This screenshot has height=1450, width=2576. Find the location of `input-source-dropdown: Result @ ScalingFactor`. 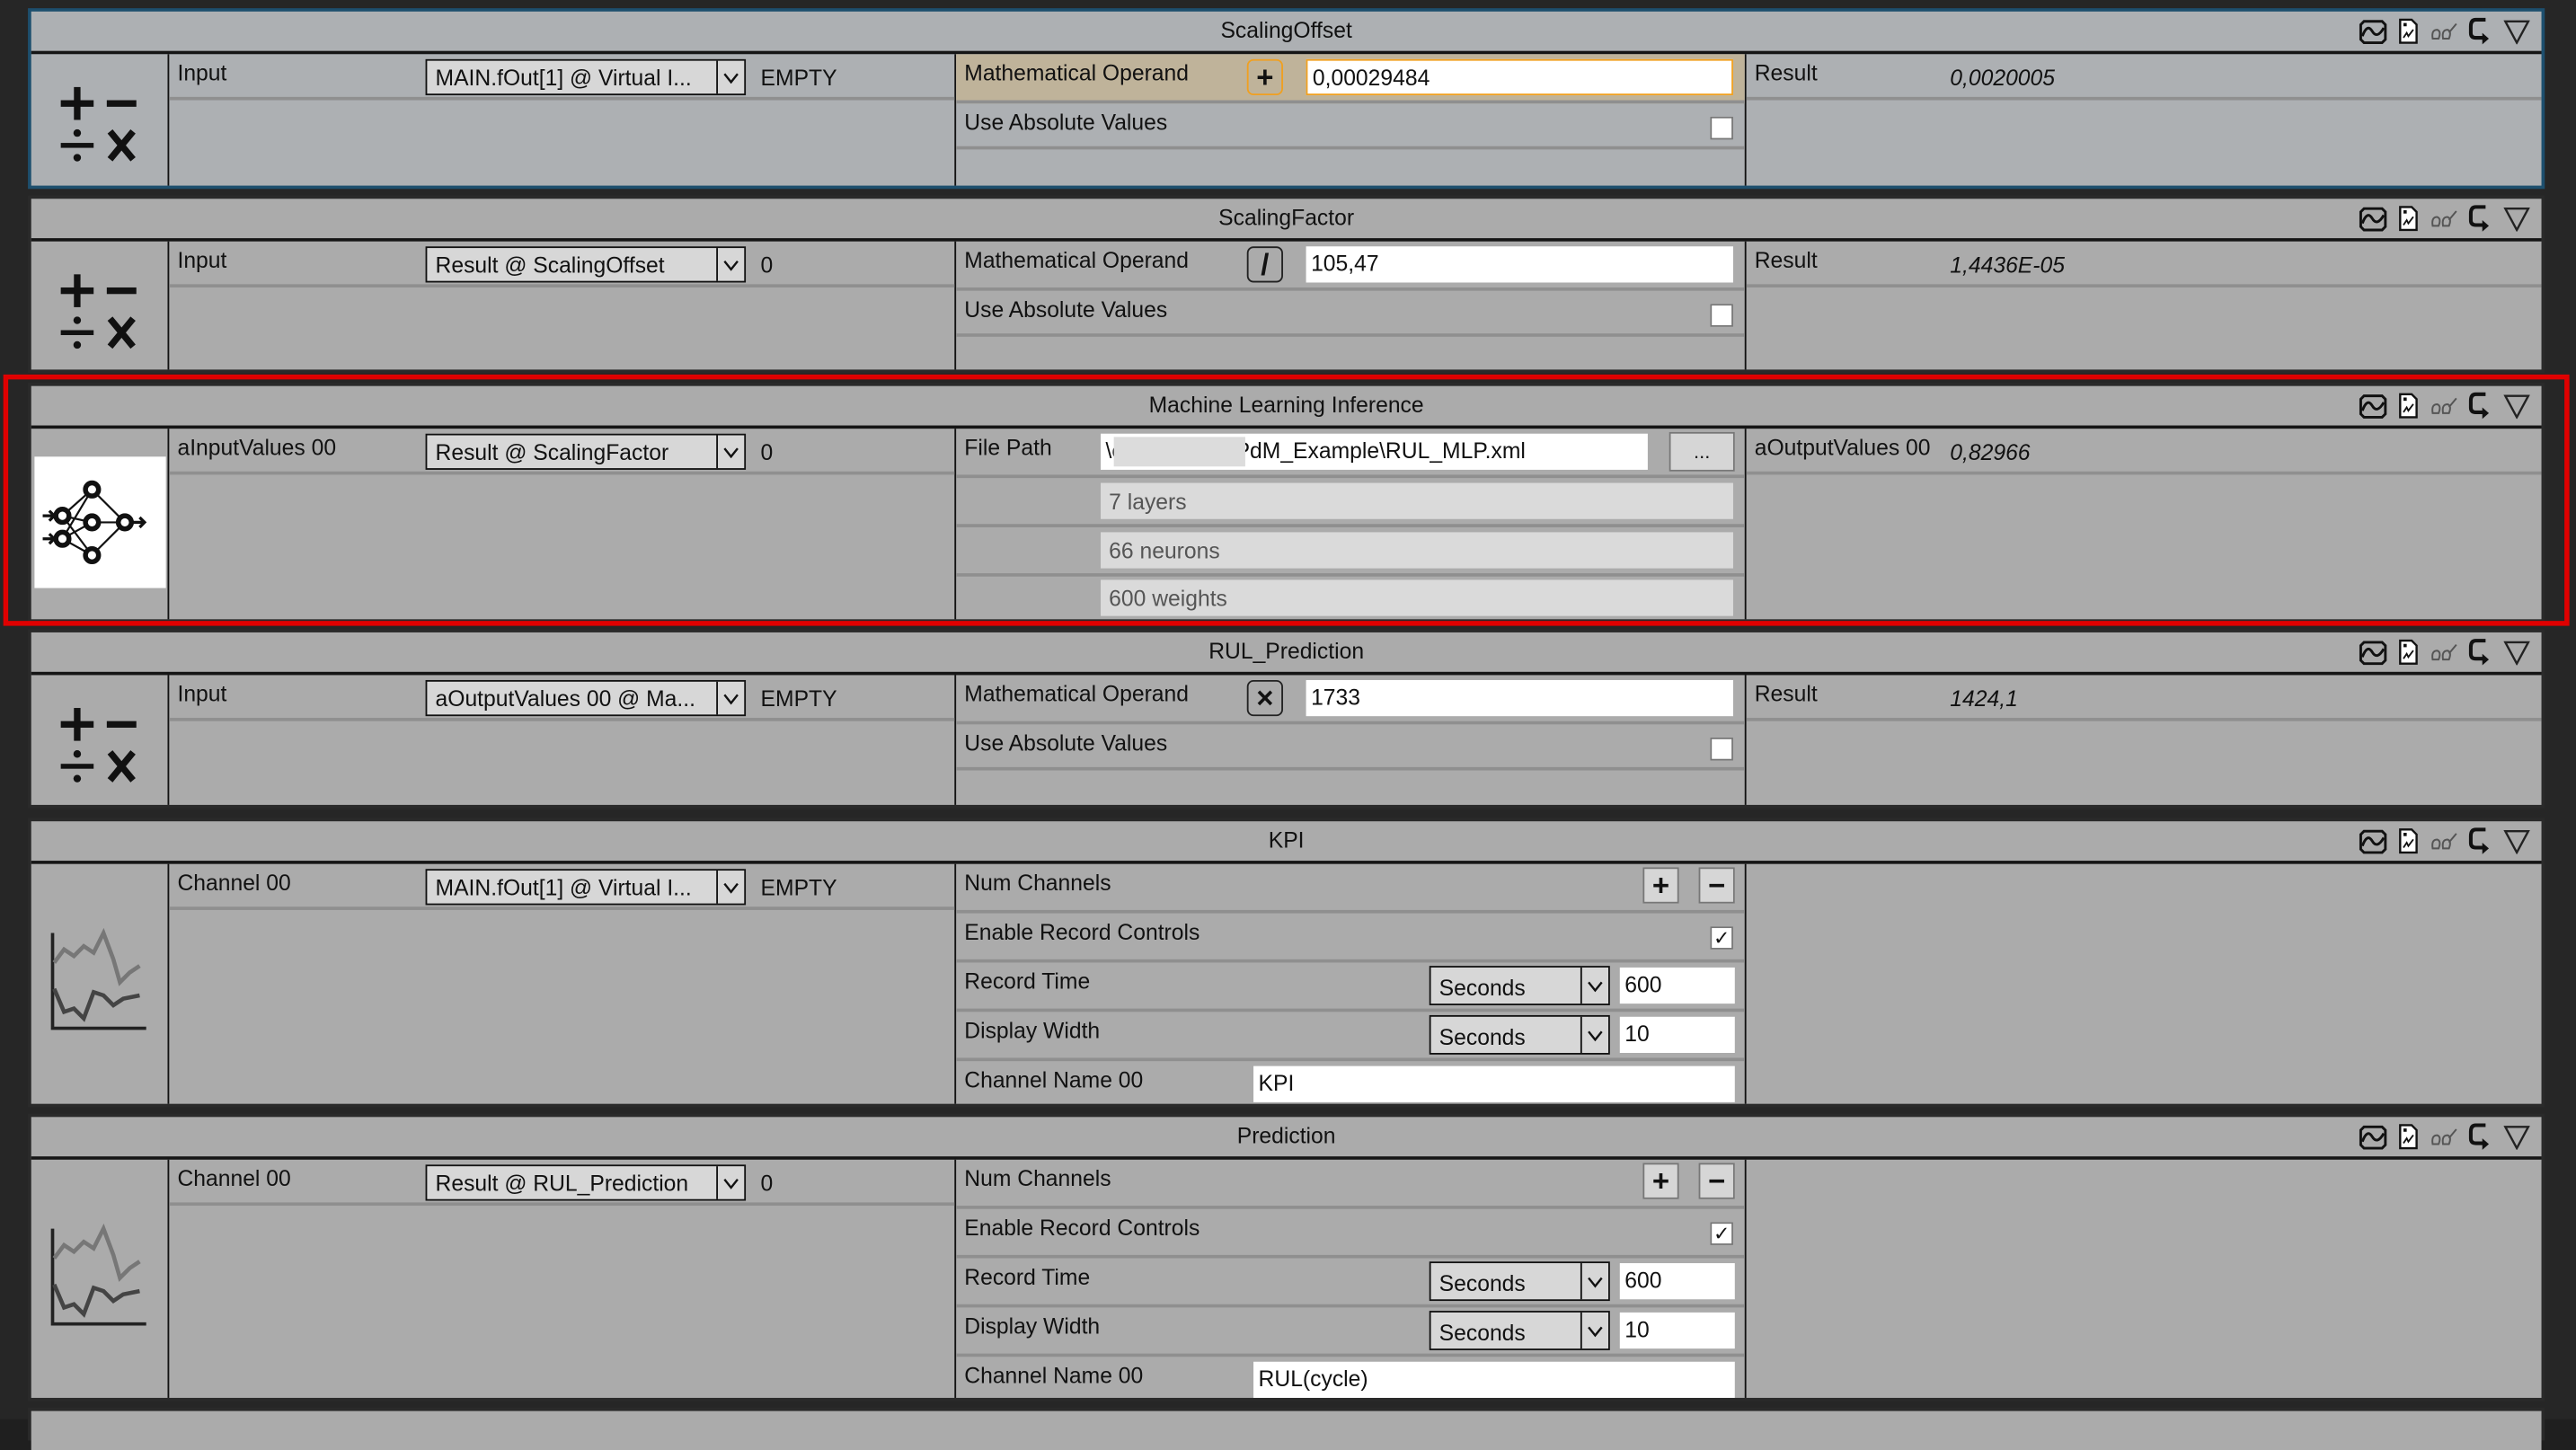

input-source-dropdown: Result @ ScalingFactor is located at coordinates (586, 451).